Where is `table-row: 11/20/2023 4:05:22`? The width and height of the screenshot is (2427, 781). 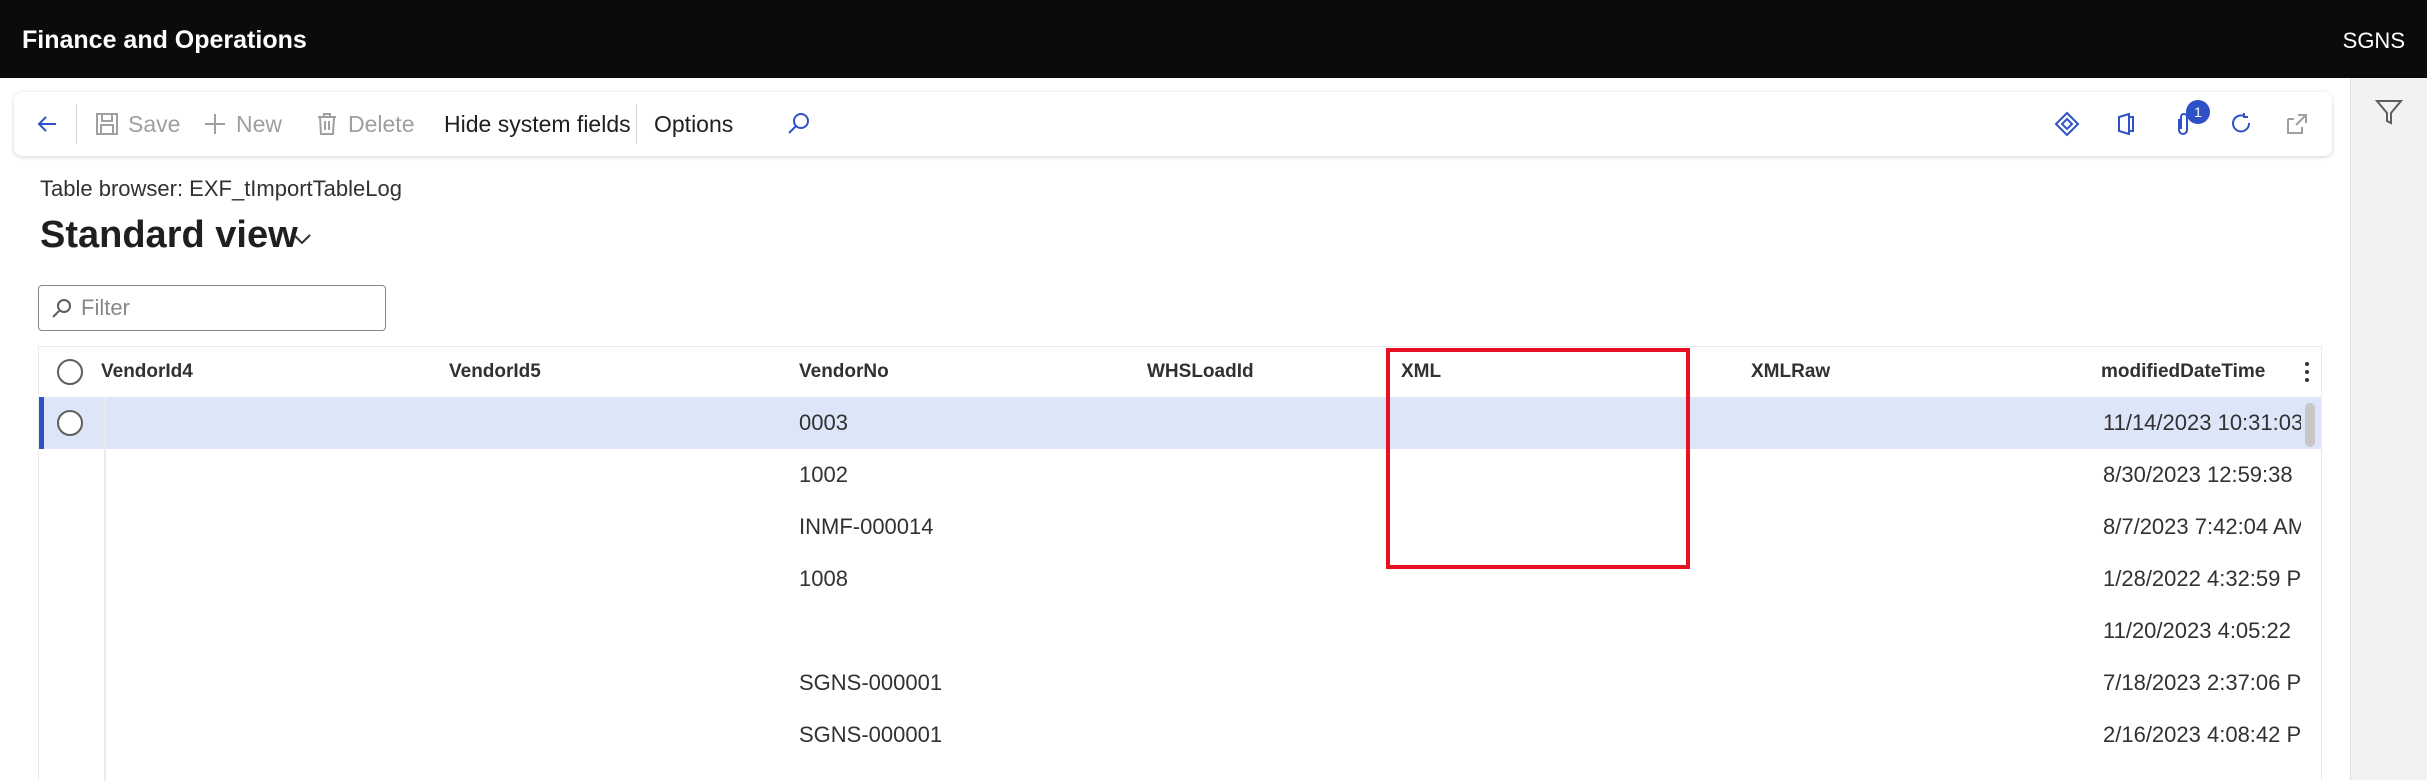 table-row: 11/20/2023 4:05:22 is located at coordinates (1180, 631).